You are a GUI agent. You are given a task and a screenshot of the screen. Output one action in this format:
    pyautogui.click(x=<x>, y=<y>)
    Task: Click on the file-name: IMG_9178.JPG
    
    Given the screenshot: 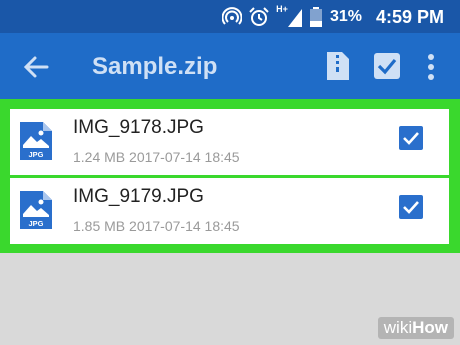 What is the action you would take?
    pyautogui.click(x=138, y=127)
    